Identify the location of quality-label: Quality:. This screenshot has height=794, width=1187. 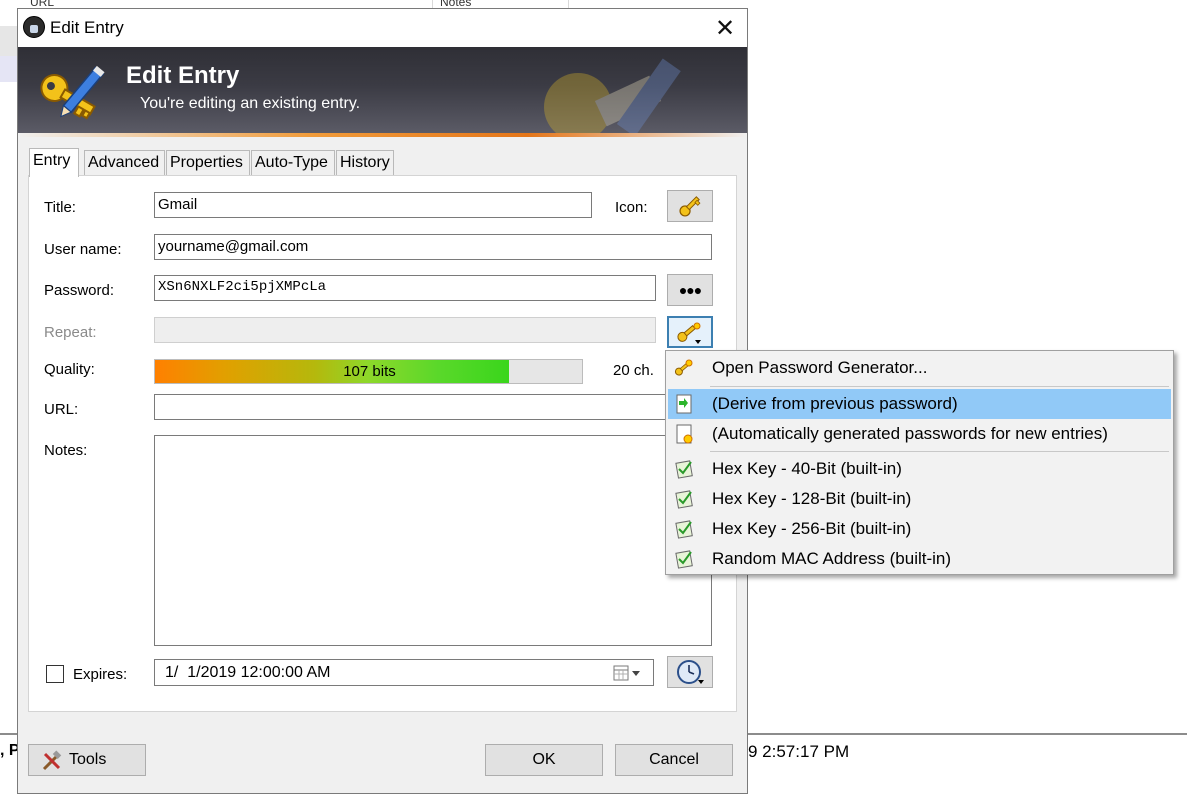
(69, 369).